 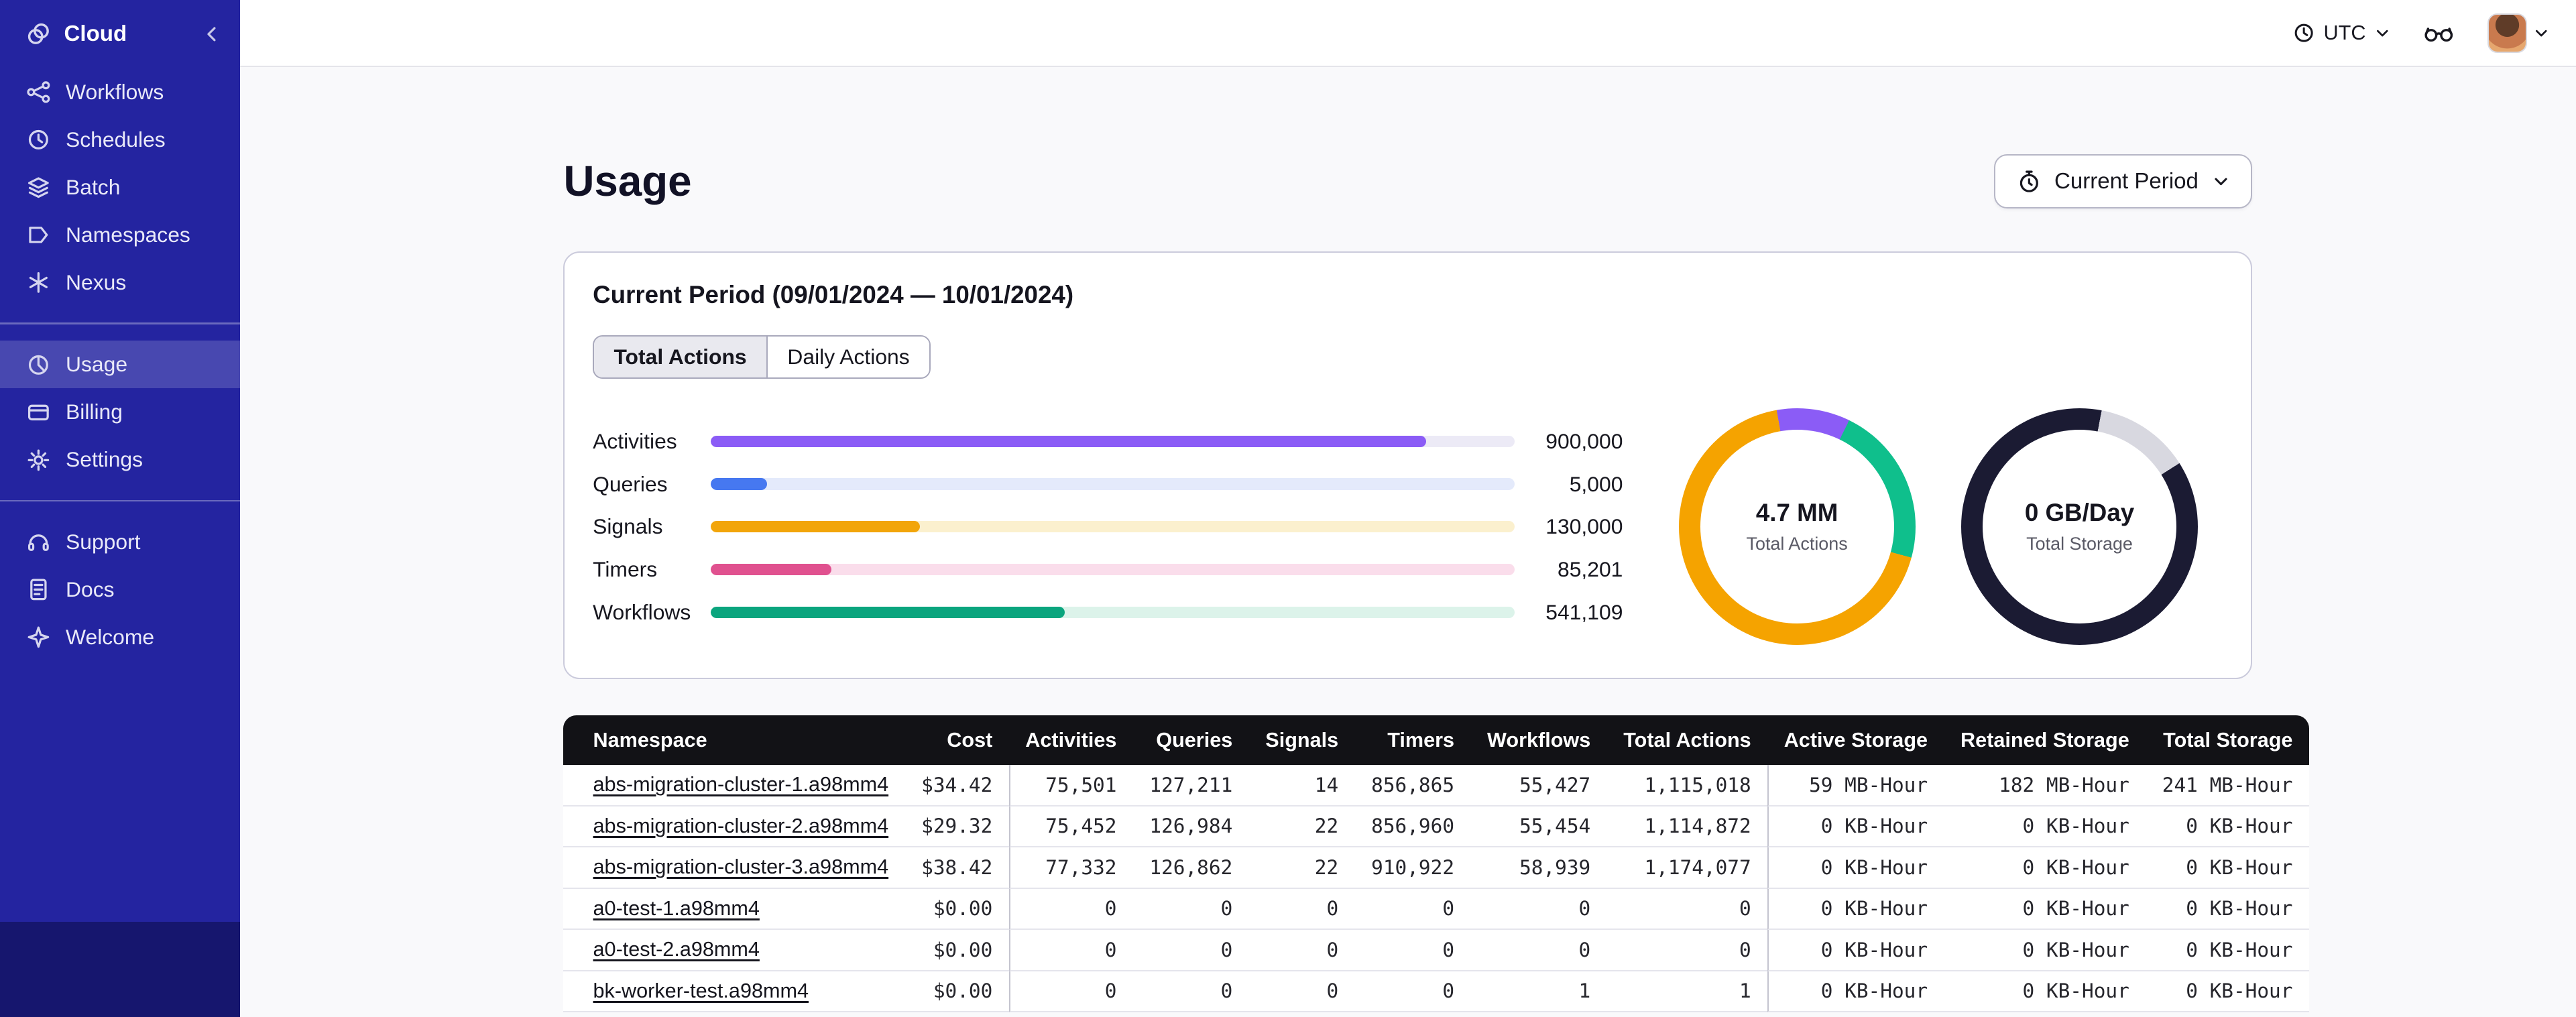 I want to click on account-menu, so click(x=2518, y=33).